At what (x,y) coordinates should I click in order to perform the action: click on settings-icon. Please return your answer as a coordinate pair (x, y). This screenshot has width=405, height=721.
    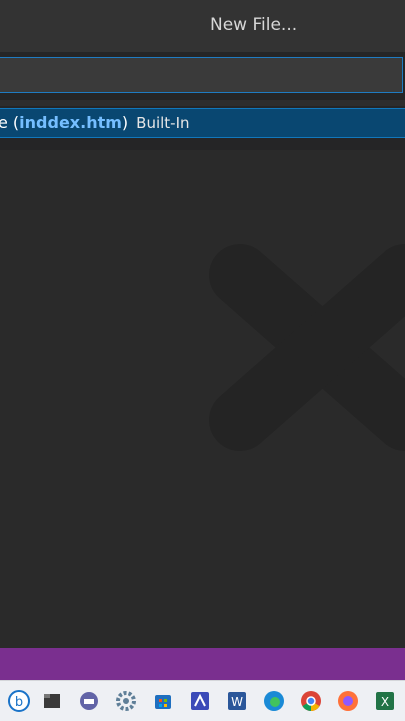
    Looking at the image, I should click on (126, 701).